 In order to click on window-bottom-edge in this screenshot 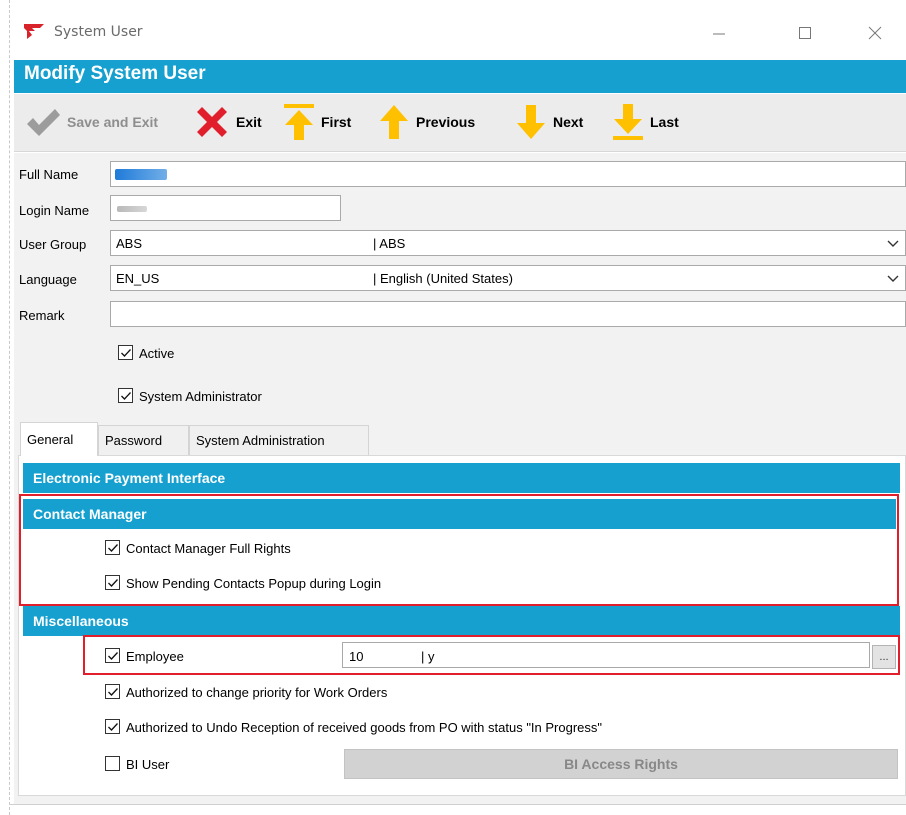, I will do `click(457, 804)`.